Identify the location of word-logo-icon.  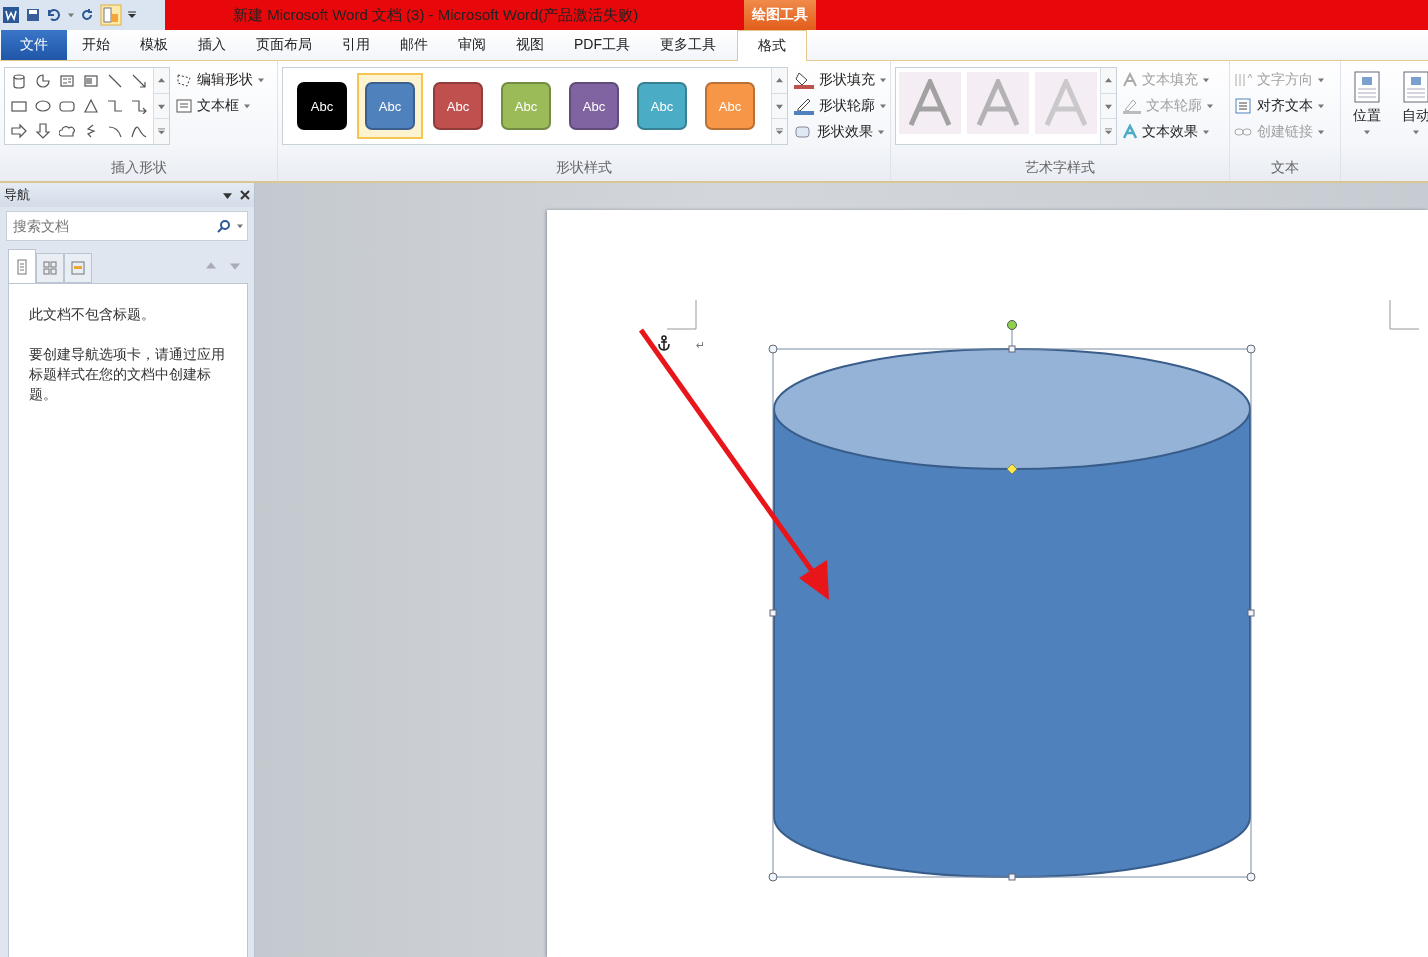
(11, 15).